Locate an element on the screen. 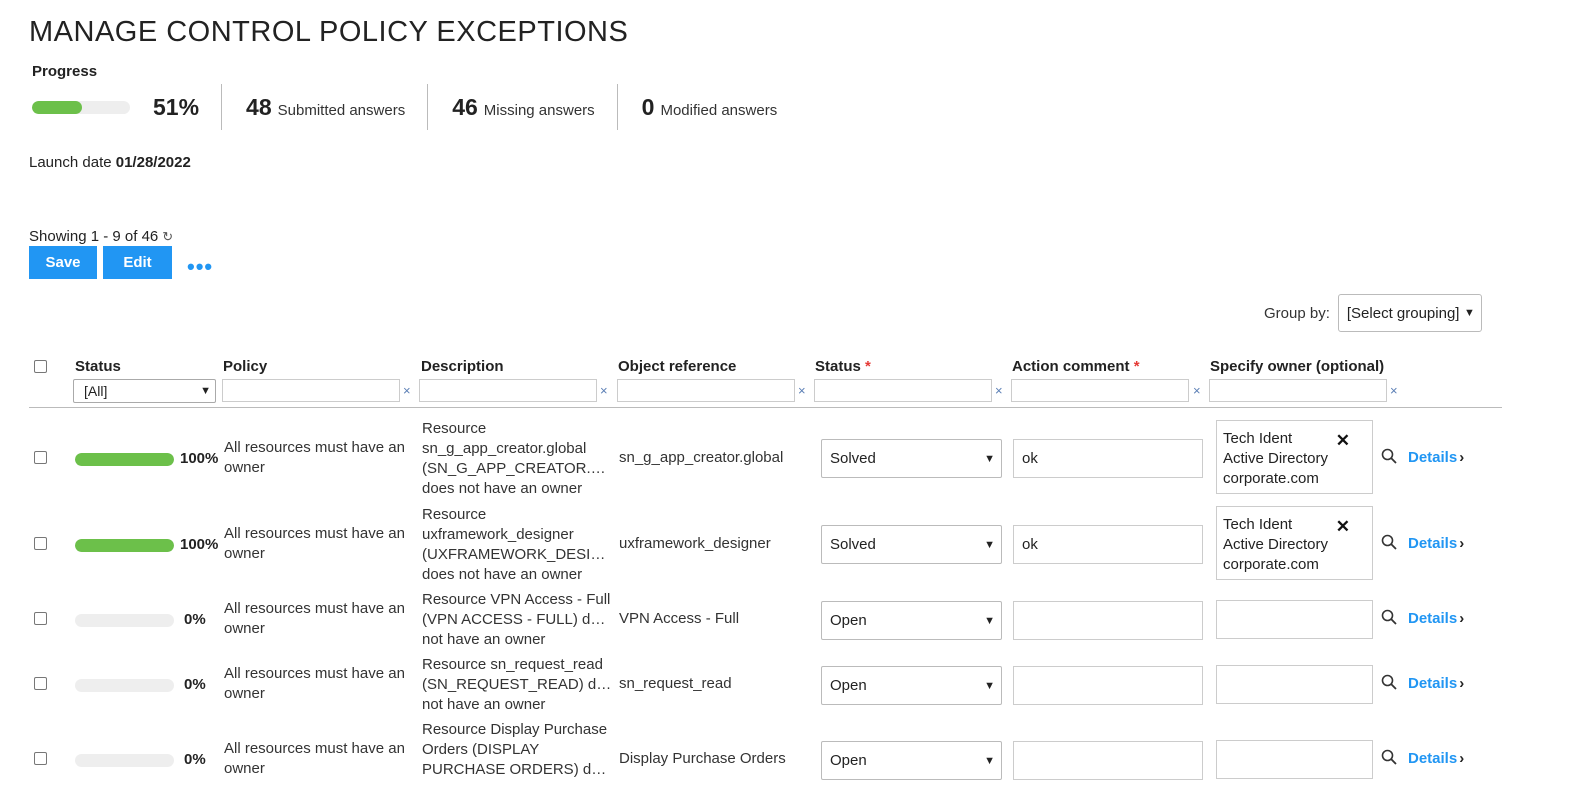 The width and height of the screenshot is (1589, 796). action-comment-filter-input is located at coordinates (1100, 390).